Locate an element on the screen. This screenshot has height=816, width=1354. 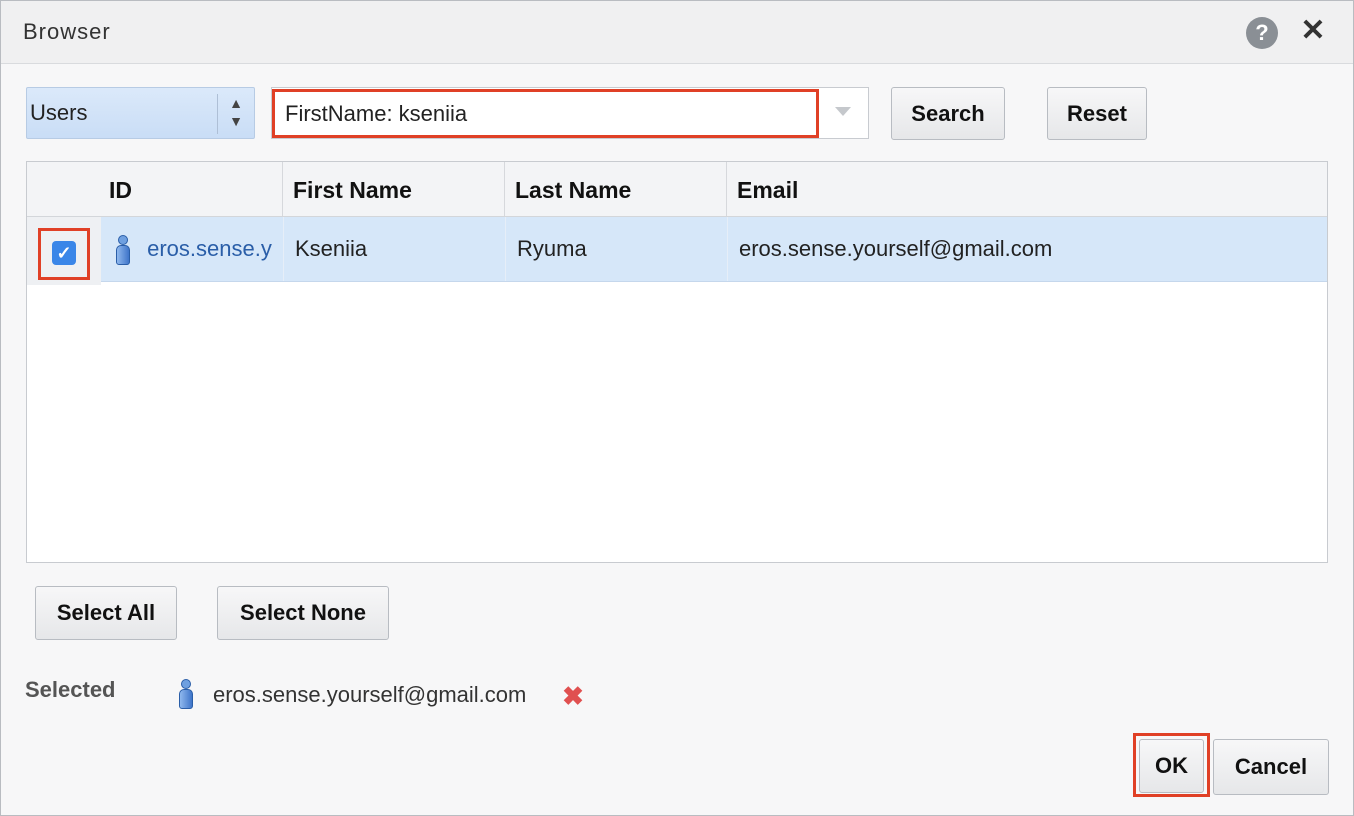
column-header-id: ID is located at coordinates (120, 189).